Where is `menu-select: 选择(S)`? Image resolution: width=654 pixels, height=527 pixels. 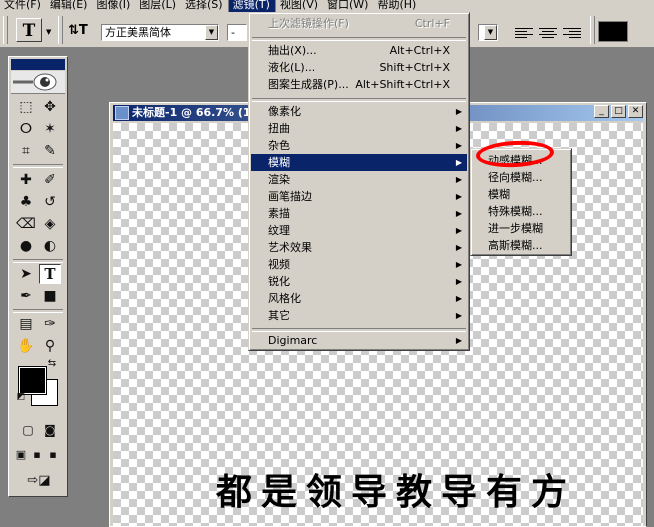 menu-select: 选择(S) is located at coordinates (204, 6).